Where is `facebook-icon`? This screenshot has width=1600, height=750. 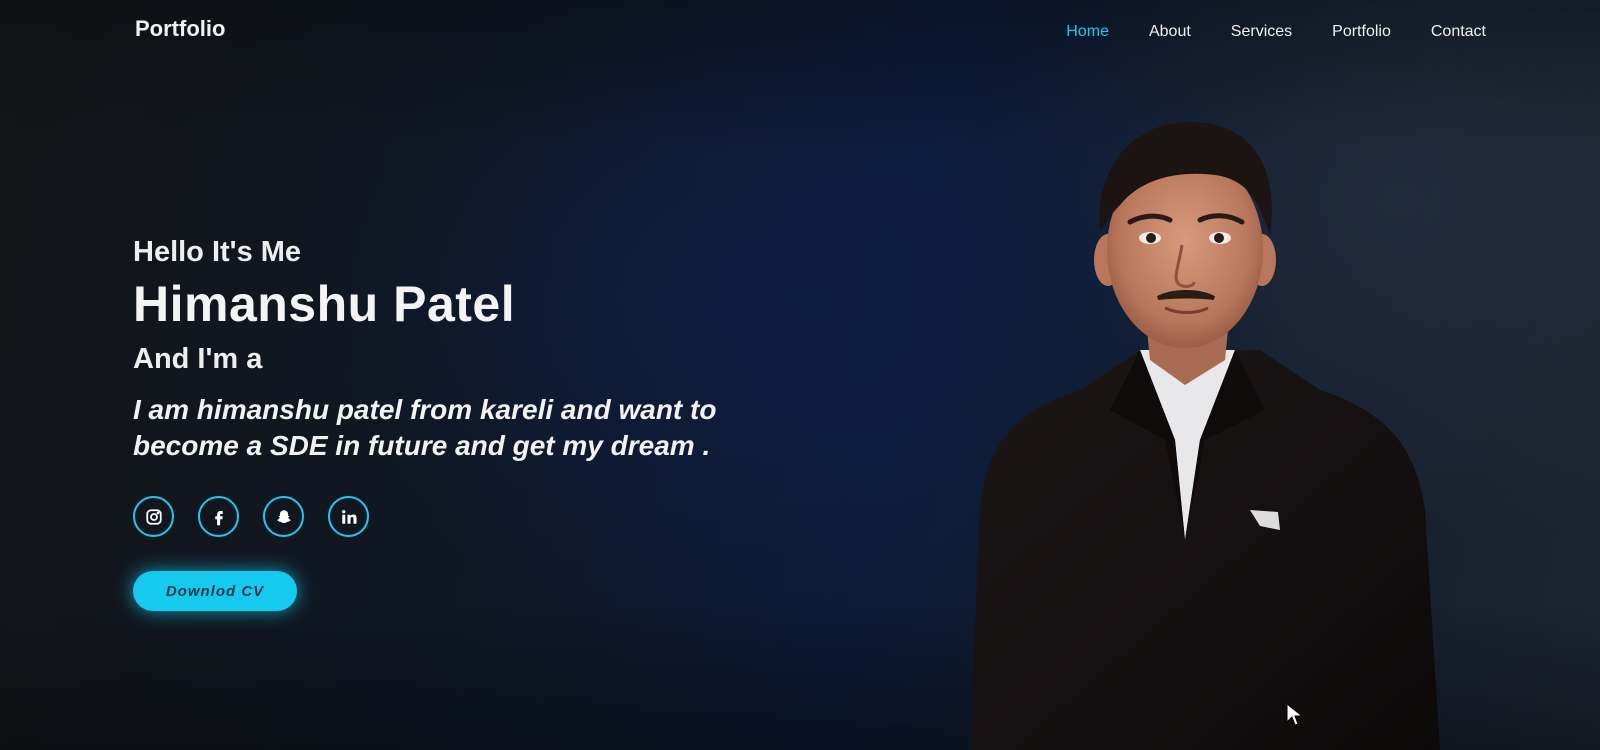 facebook-icon is located at coordinates (218, 517).